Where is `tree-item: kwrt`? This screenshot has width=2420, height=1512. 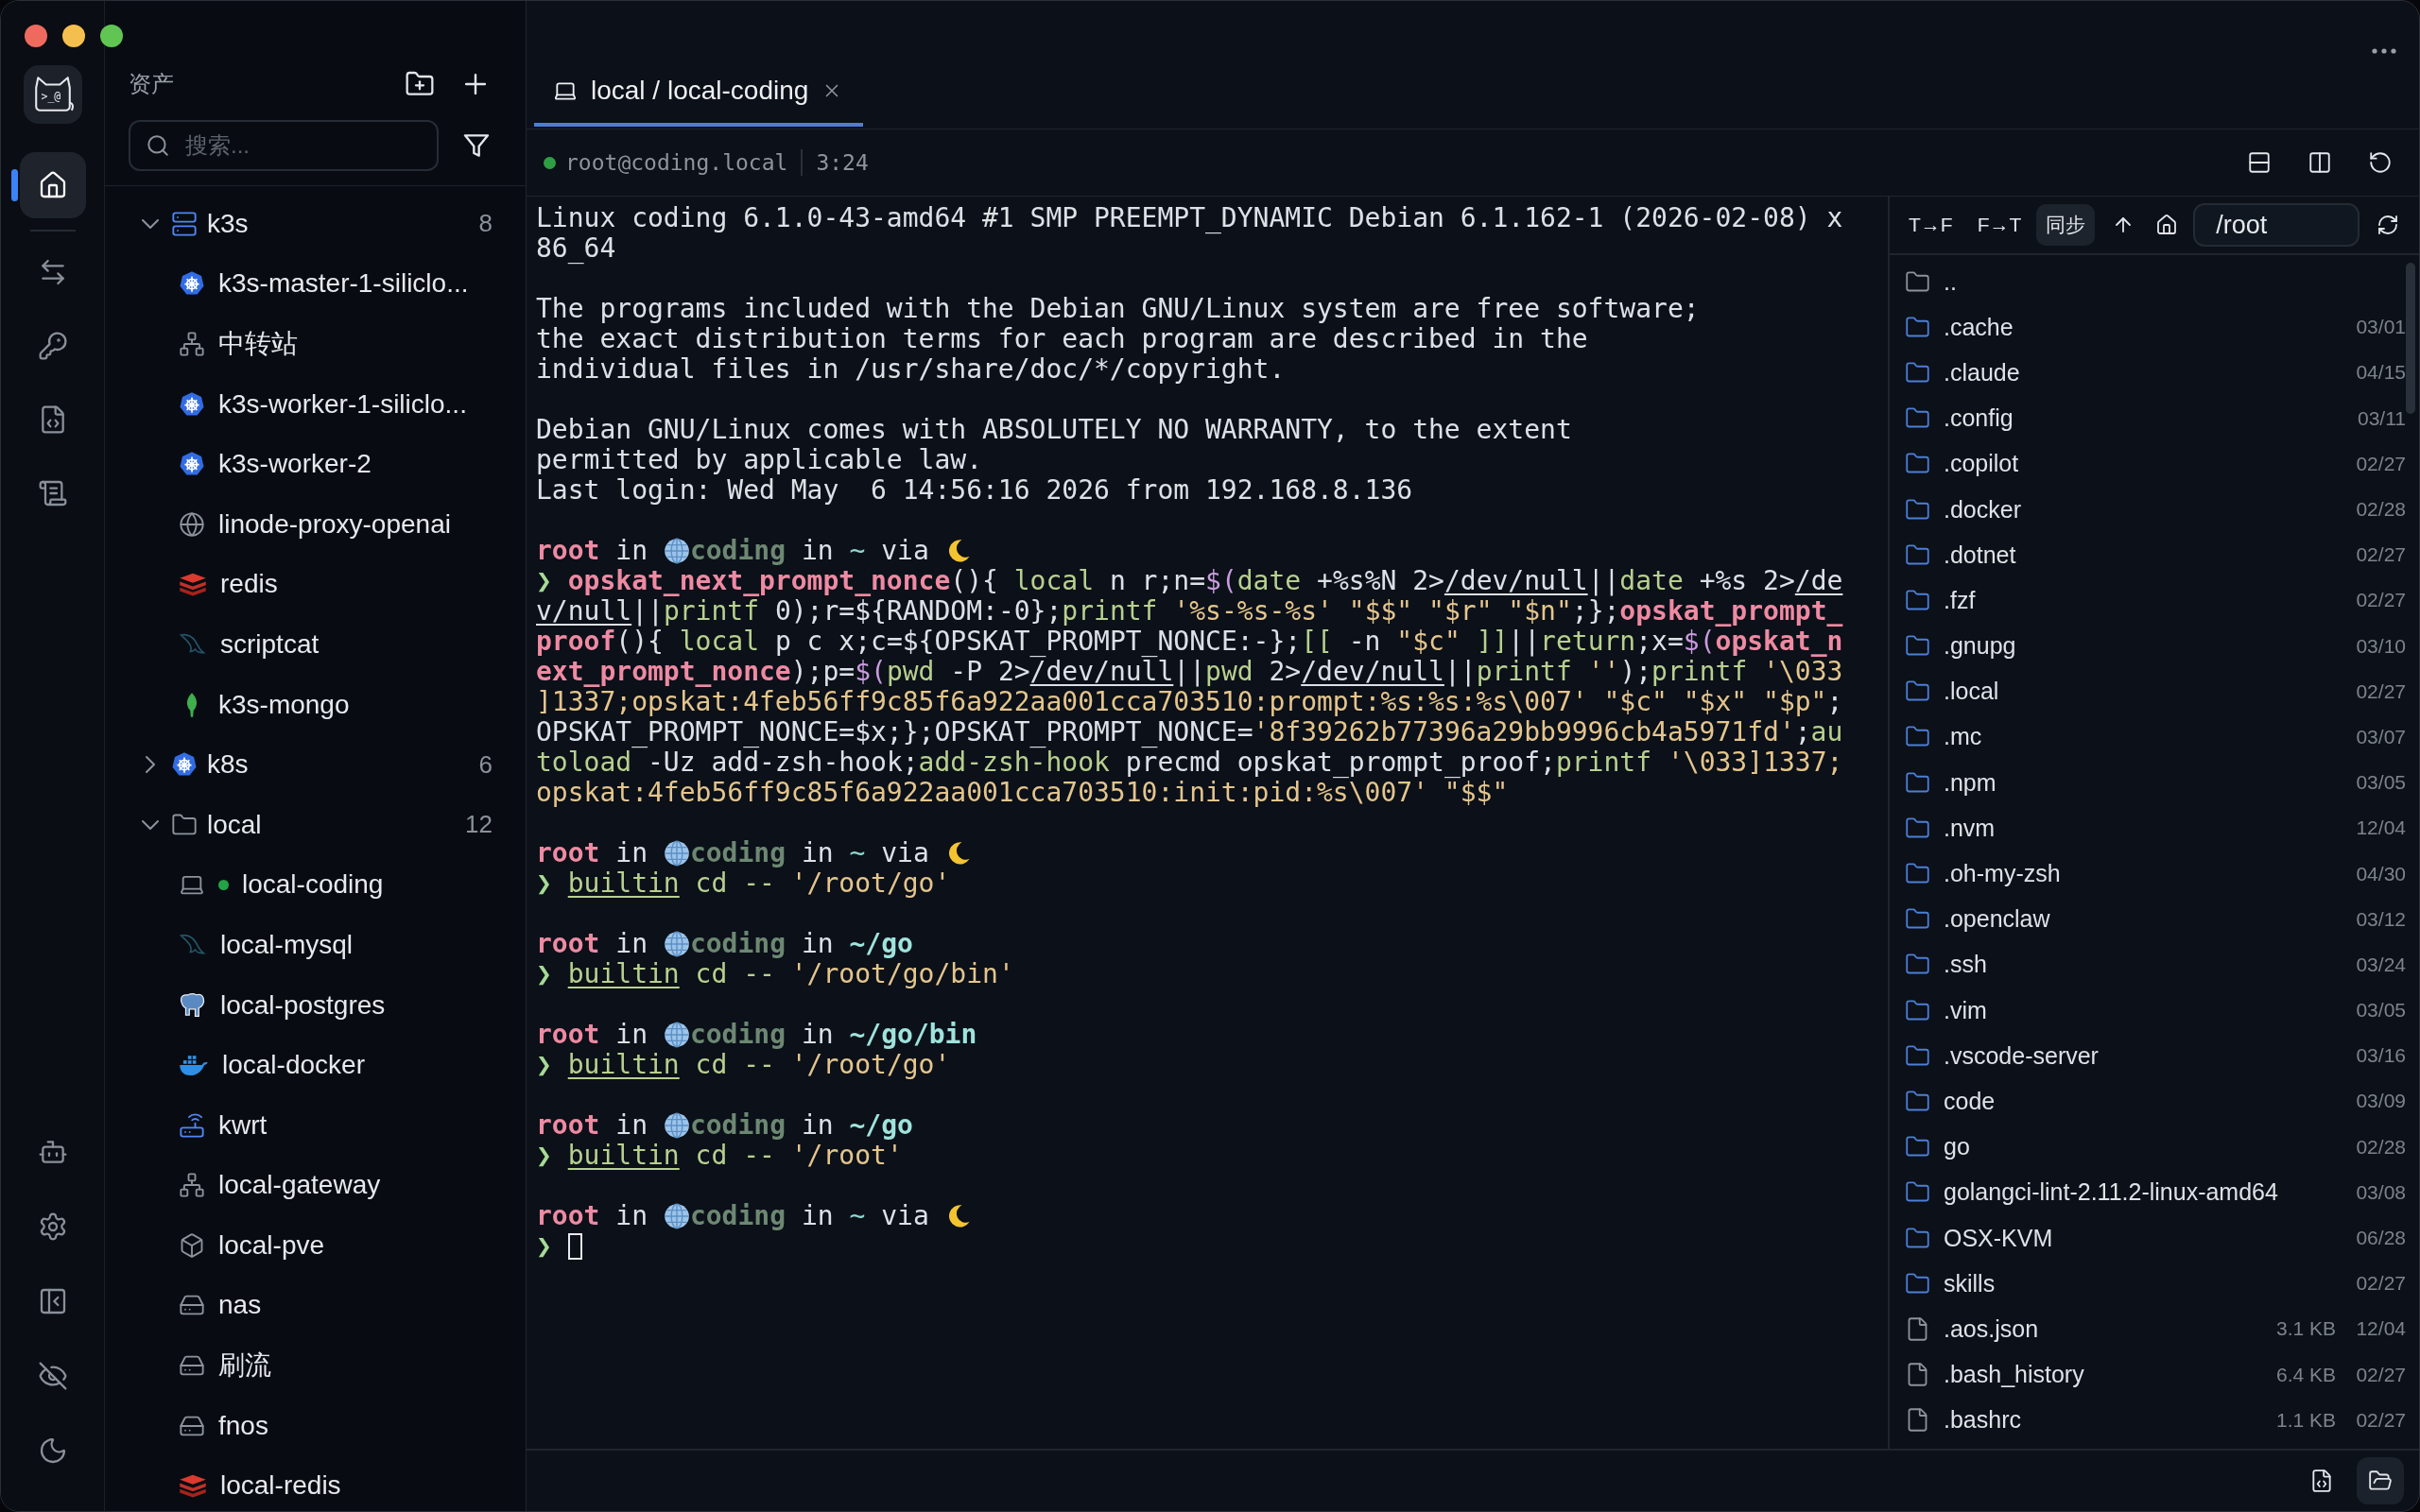
tree-item: kwrt is located at coordinates (315, 1125).